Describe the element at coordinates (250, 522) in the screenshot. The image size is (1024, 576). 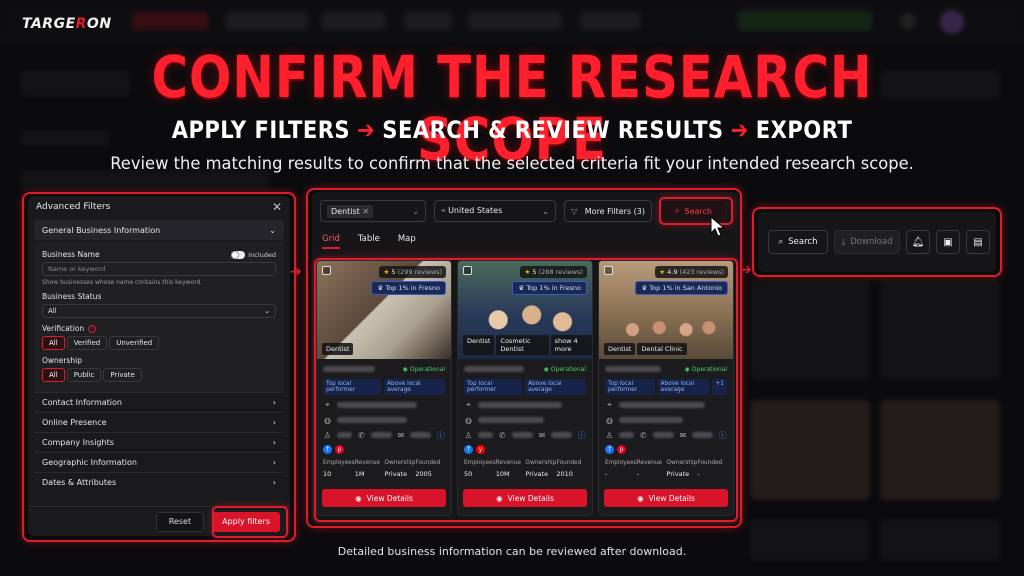
I see `highlight-apply-button` at that location.